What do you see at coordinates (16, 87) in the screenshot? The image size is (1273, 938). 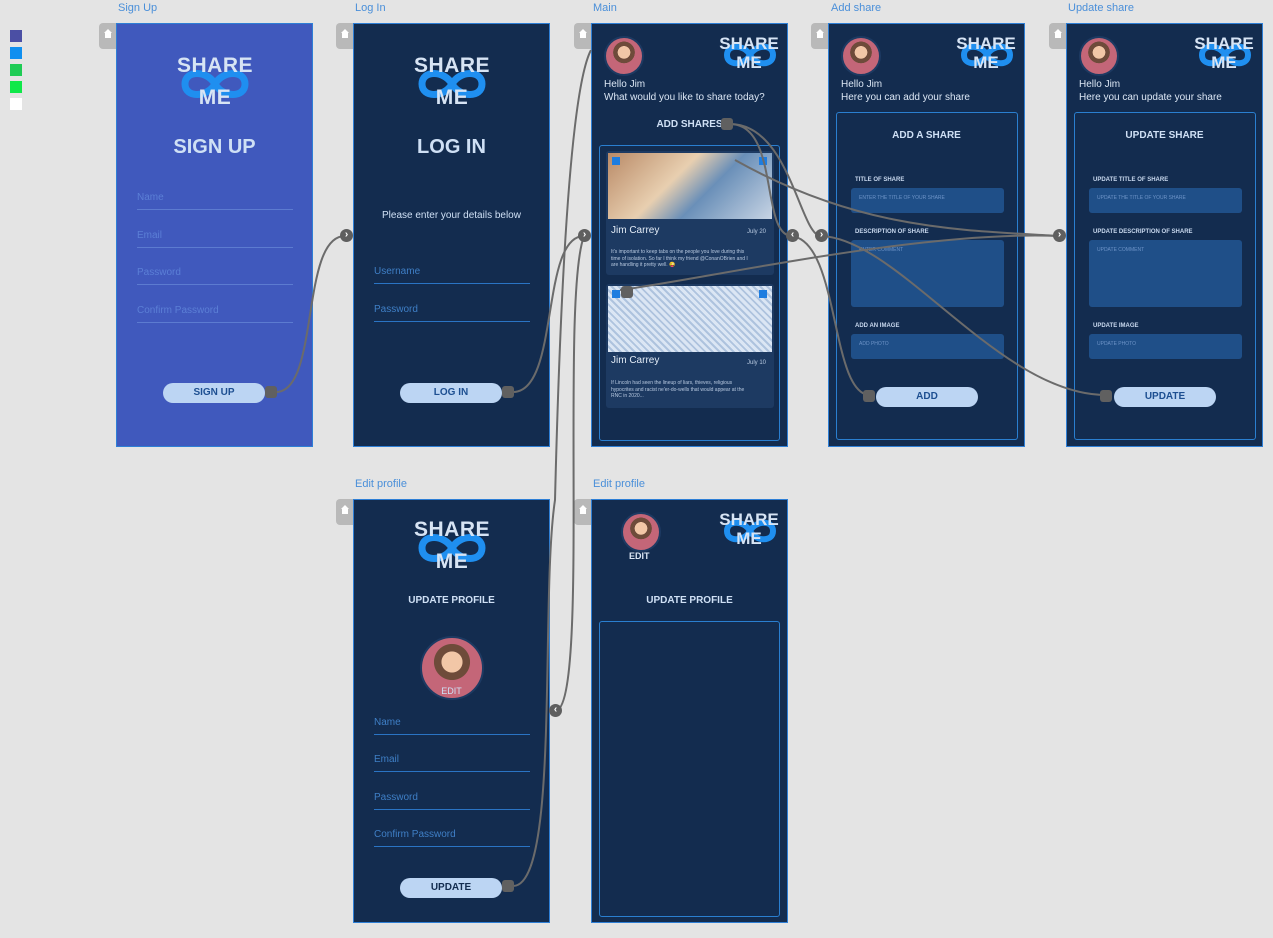 I see `color-swatch-bright-green` at bounding box center [16, 87].